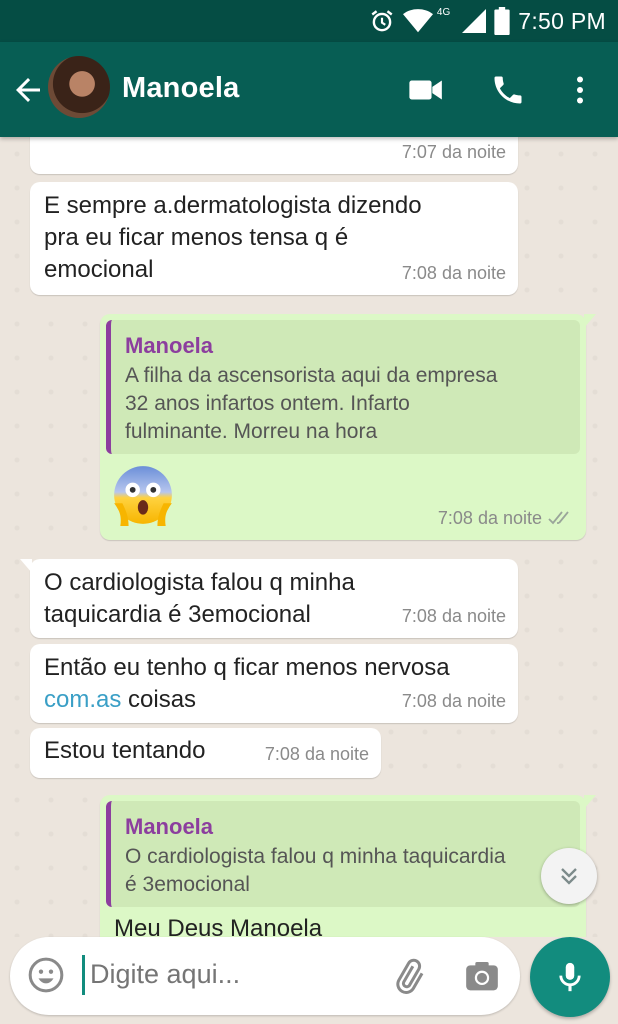 The height and width of the screenshot is (1024, 618). Describe the element at coordinates (558, 518) in the screenshot. I see `double-check-icon` at that location.